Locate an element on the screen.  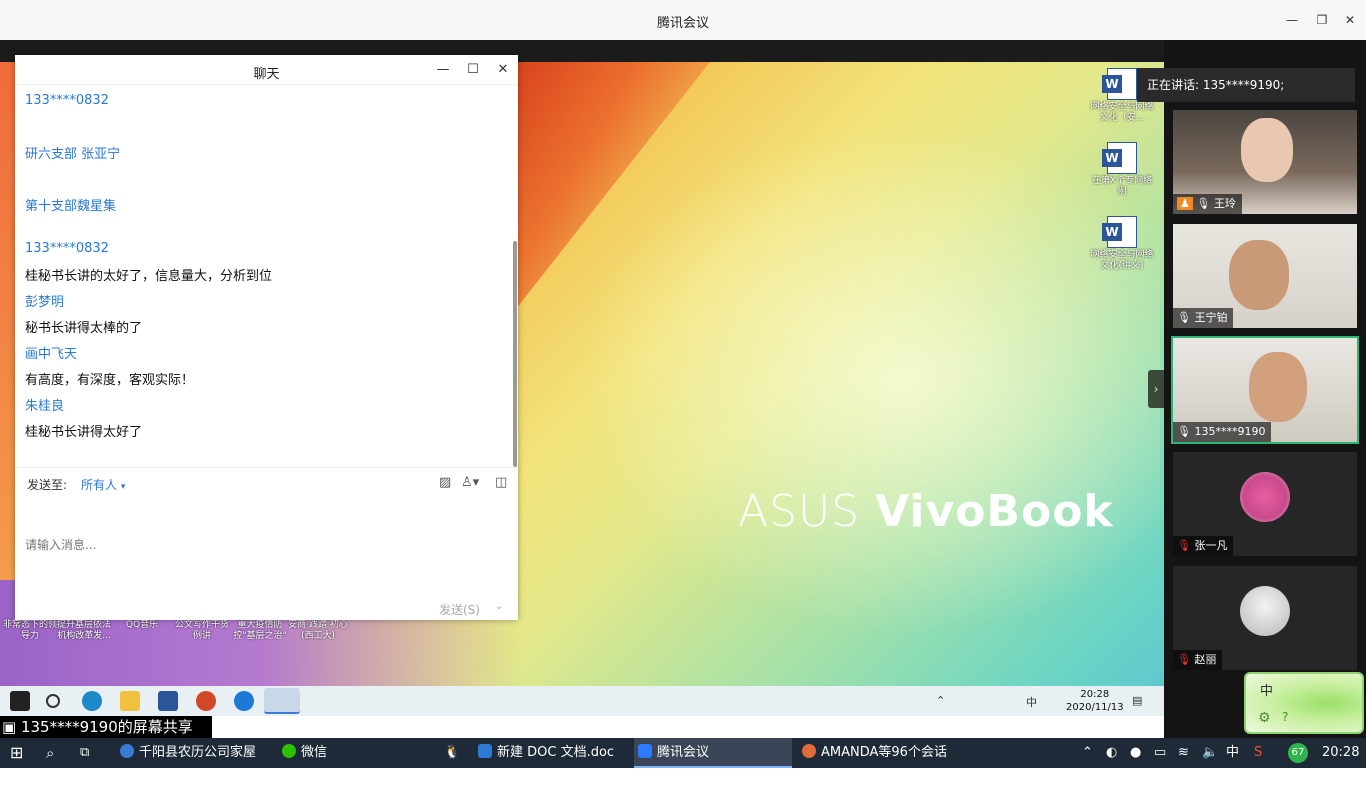
restore-button: ❐ is located at coordinates (1322, 20).